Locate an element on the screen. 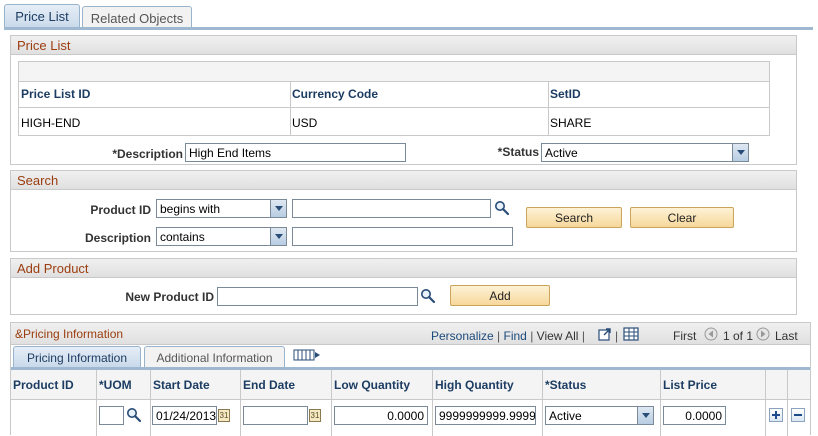 The height and width of the screenshot is (436, 818). search-group-title: Search is located at coordinates (403, 180).